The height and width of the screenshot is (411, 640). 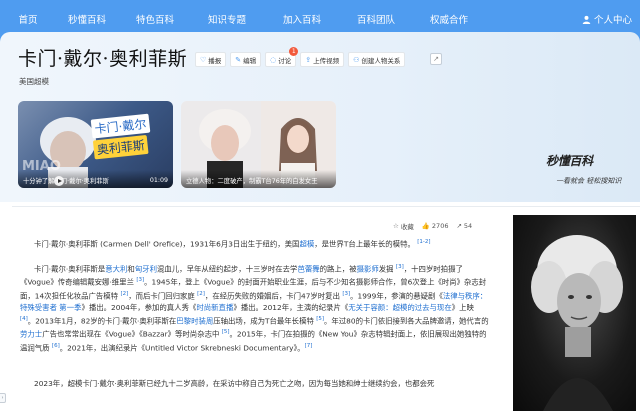 I want to click on article-text: 》播出。2004年，参加的真人秀《, so click(x=139, y=308).